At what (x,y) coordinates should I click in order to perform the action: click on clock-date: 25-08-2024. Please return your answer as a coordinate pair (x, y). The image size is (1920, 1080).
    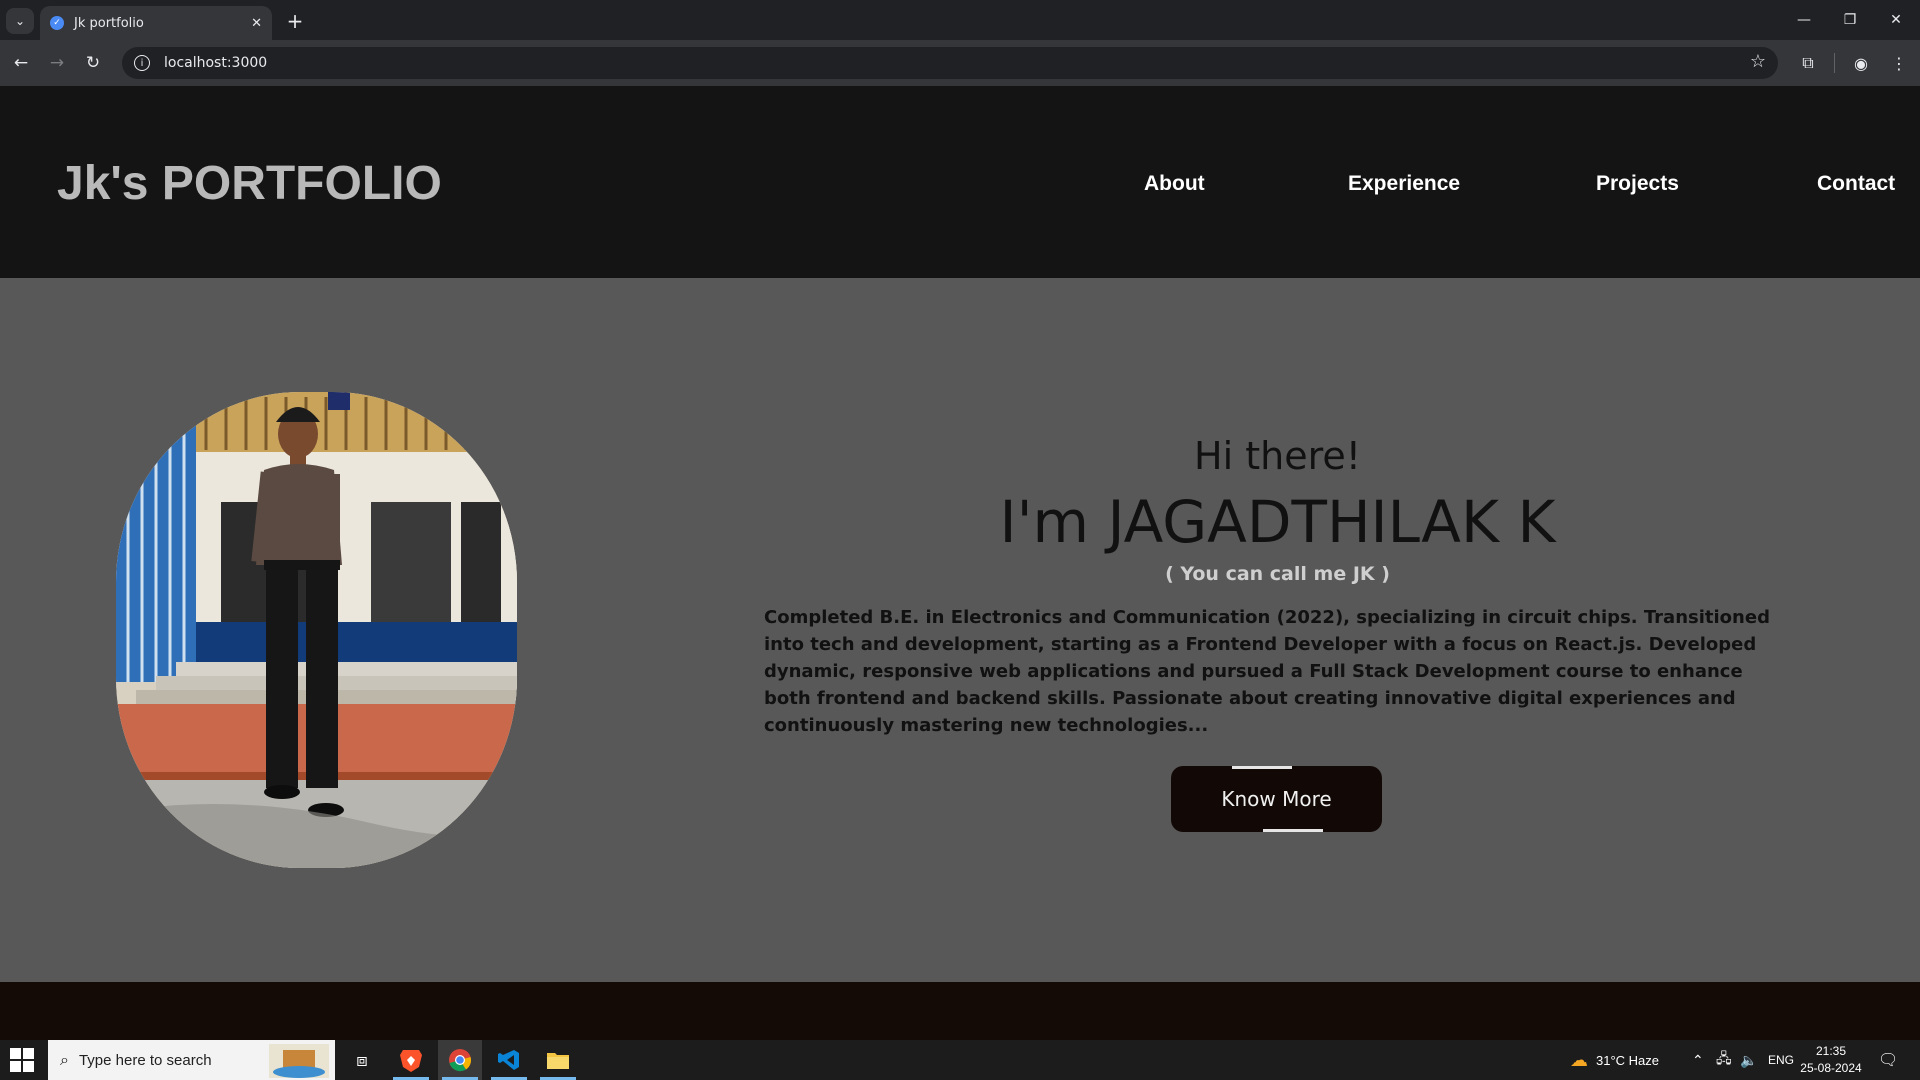
    Looking at the image, I should click on (1831, 1068).